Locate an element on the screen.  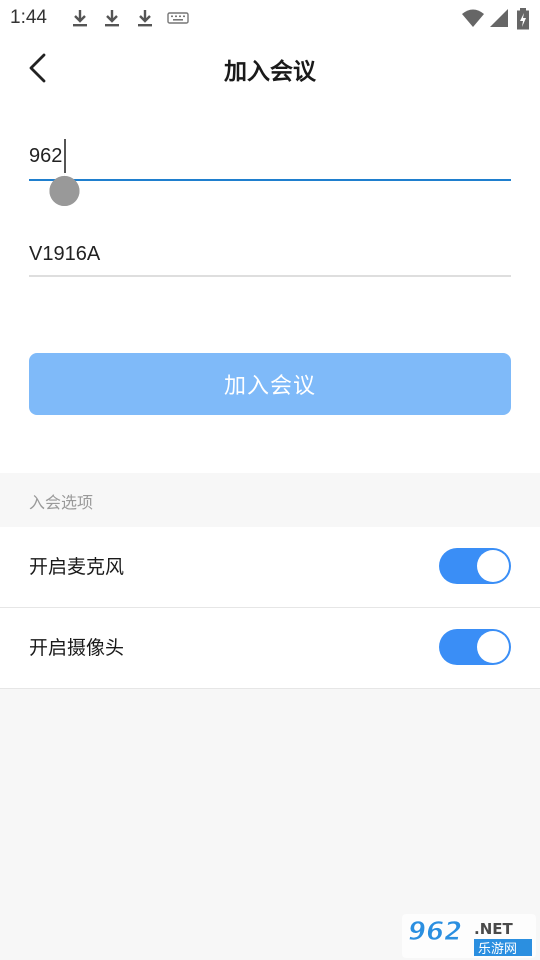
microphone-toggle is located at coordinates (475, 566).